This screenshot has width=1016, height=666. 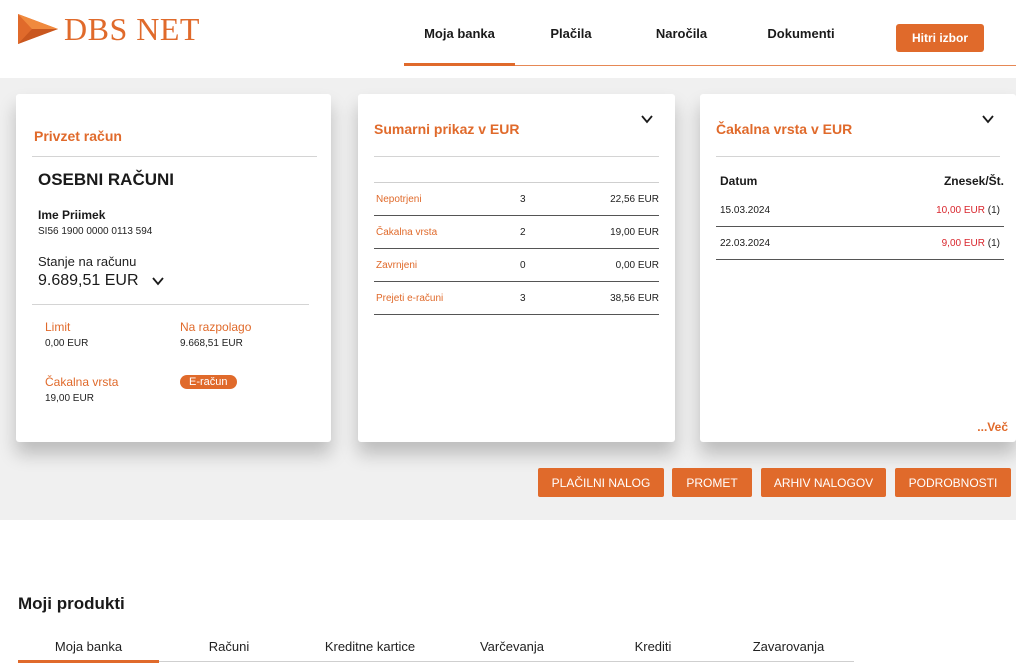 I want to click on logo-text: DBS NET, so click(x=132, y=29).